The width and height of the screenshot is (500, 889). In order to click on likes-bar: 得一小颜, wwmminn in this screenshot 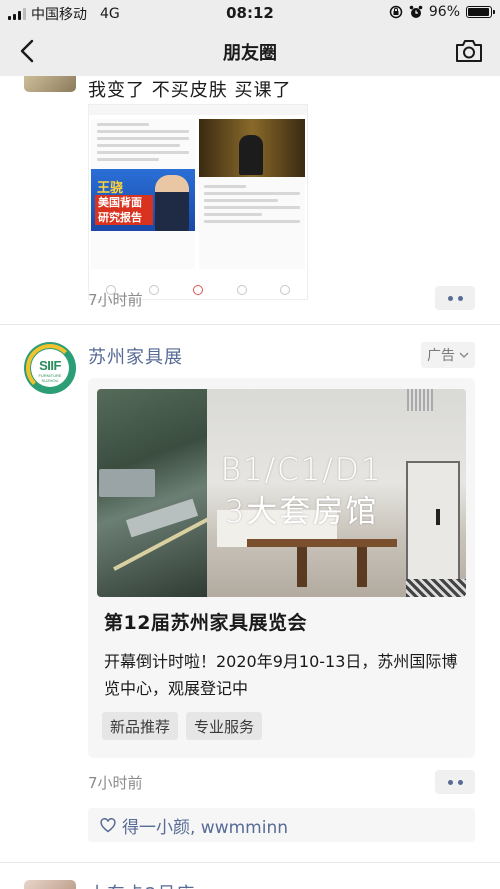, I will do `click(281, 825)`.